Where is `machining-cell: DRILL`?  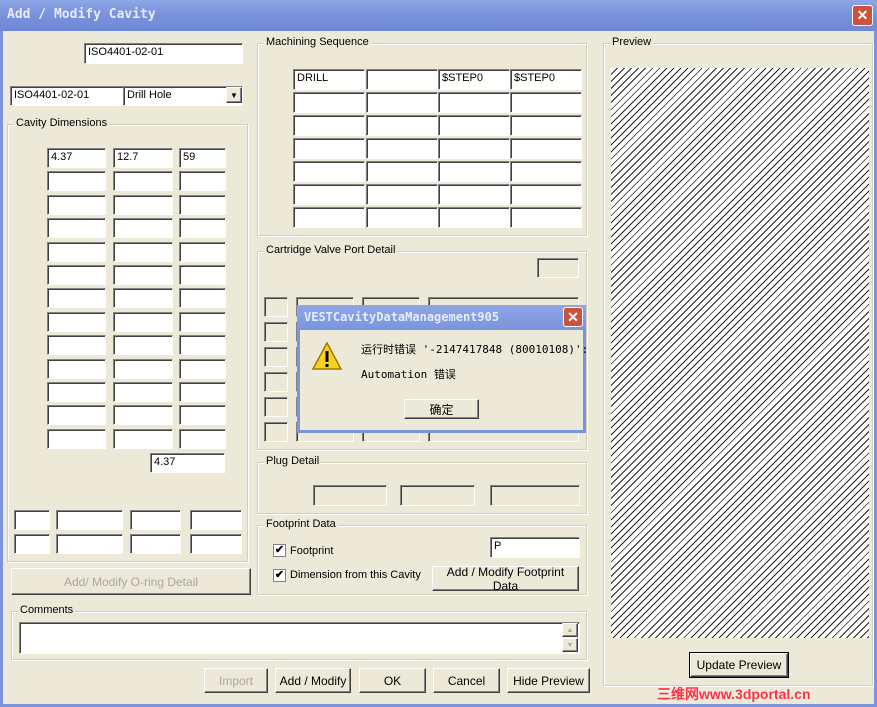
machining-cell: DRILL is located at coordinates (329, 79).